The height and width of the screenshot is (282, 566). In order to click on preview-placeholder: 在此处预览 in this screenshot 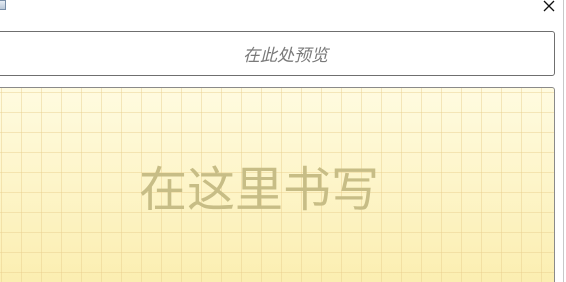, I will do `click(285, 56)`.